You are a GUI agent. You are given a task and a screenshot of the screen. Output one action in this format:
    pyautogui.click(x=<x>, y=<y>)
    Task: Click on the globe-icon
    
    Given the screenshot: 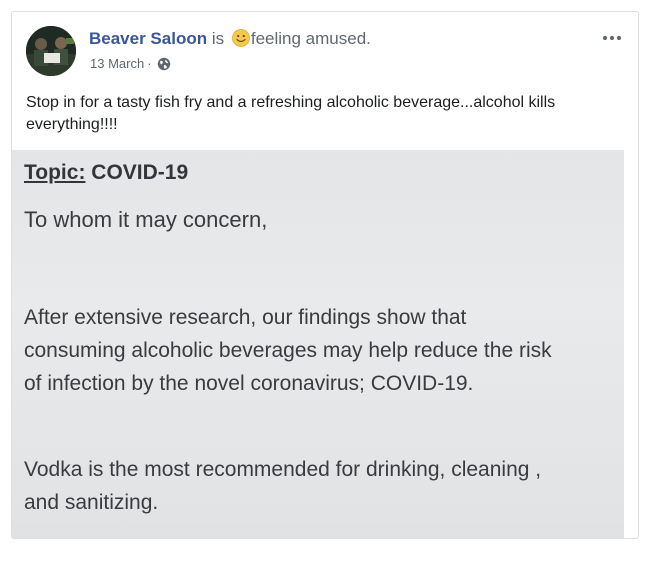 What is the action you would take?
    pyautogui.click(x=164, y=64)
    